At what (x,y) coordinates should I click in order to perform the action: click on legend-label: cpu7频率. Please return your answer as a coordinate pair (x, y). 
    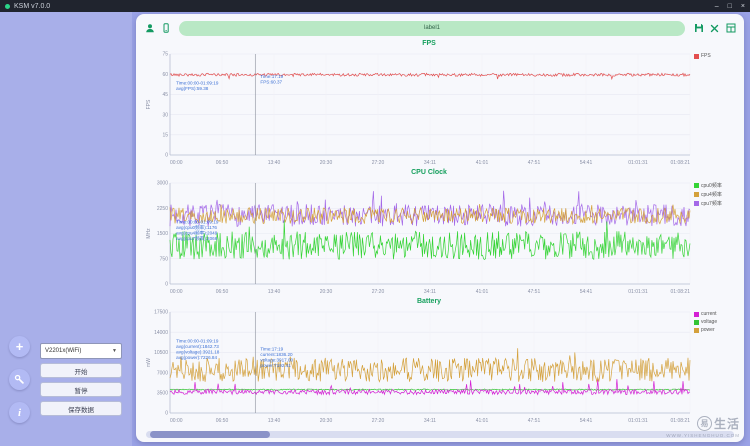
    Looking at the image, I should click on (711, 204).